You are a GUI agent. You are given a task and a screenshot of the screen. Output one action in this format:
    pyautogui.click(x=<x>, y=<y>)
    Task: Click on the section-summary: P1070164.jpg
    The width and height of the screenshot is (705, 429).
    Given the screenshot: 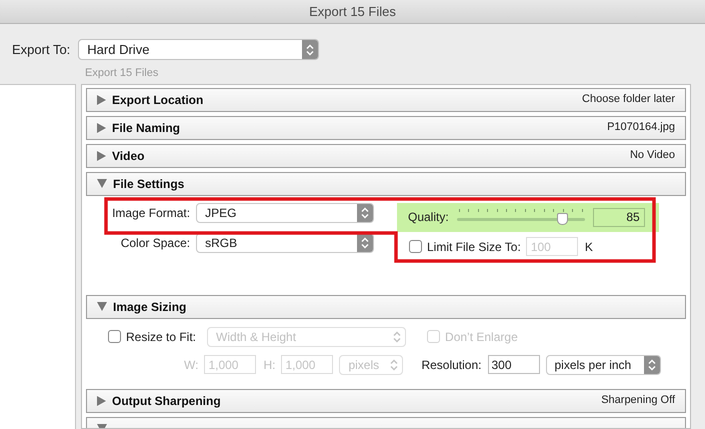 What is the action you would take?
    pyautogui.click(x=641, y=128)
    